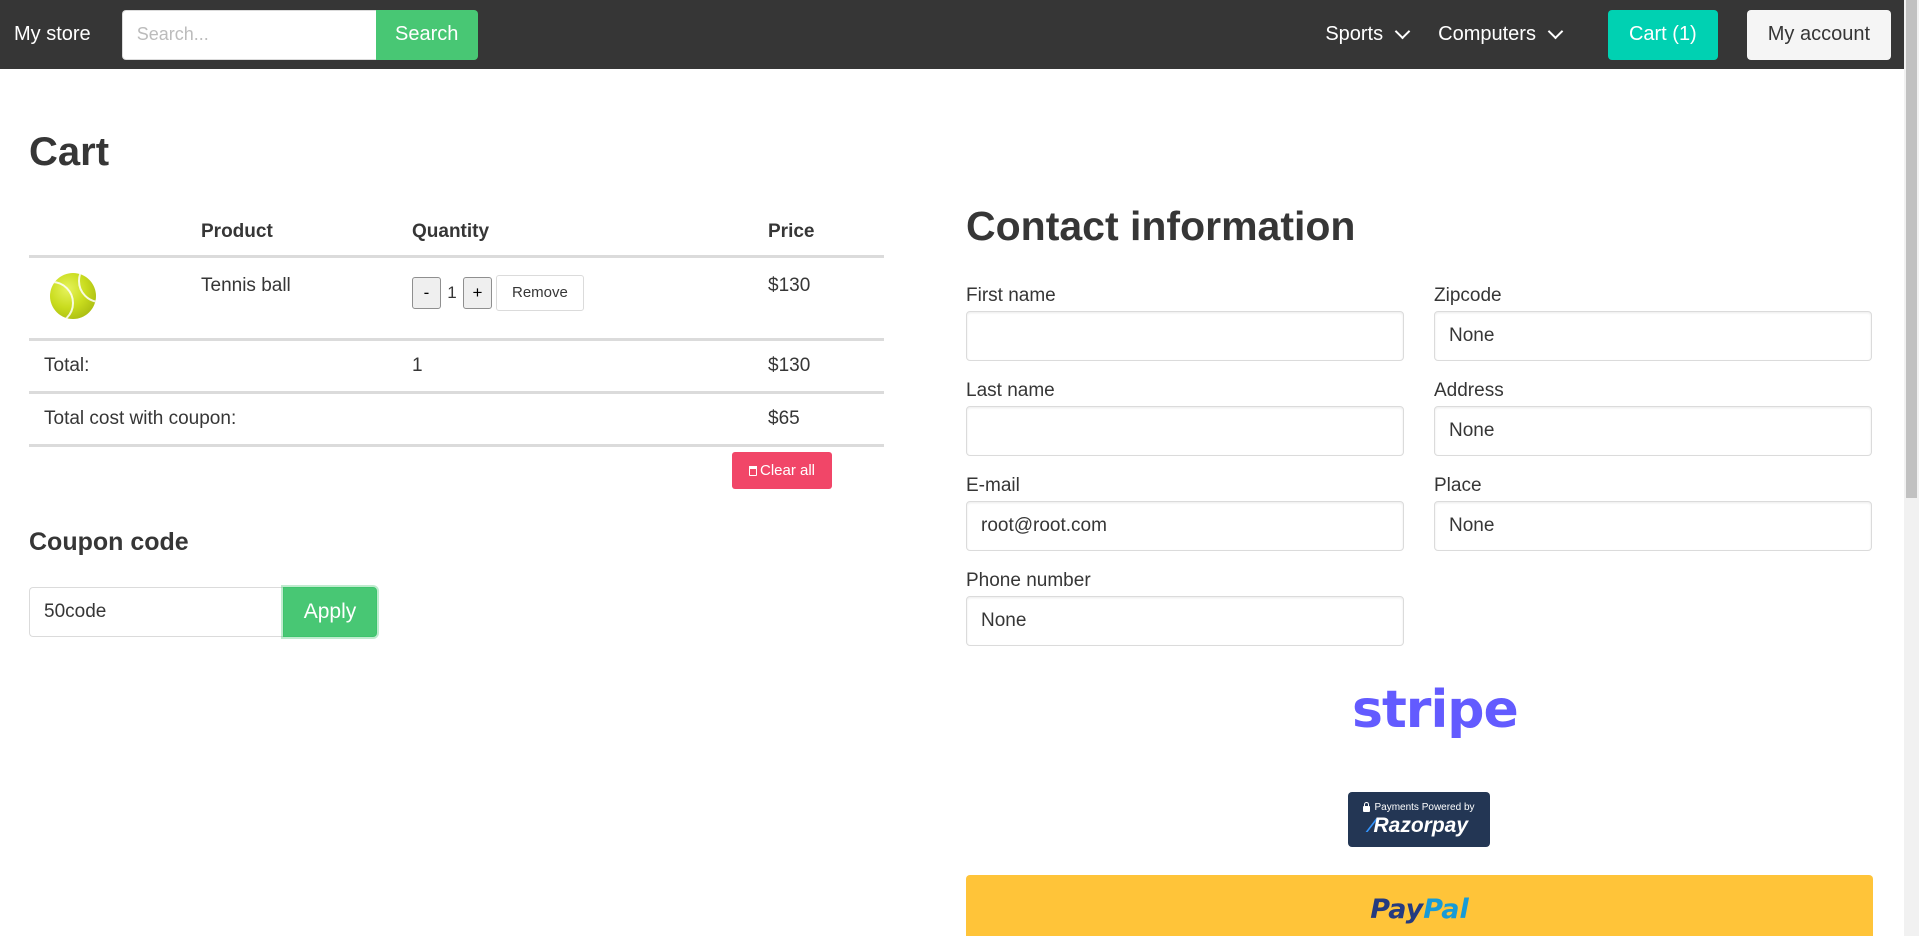 The image size is (1919, 936). I want to click on search-input, so click(248, 34).